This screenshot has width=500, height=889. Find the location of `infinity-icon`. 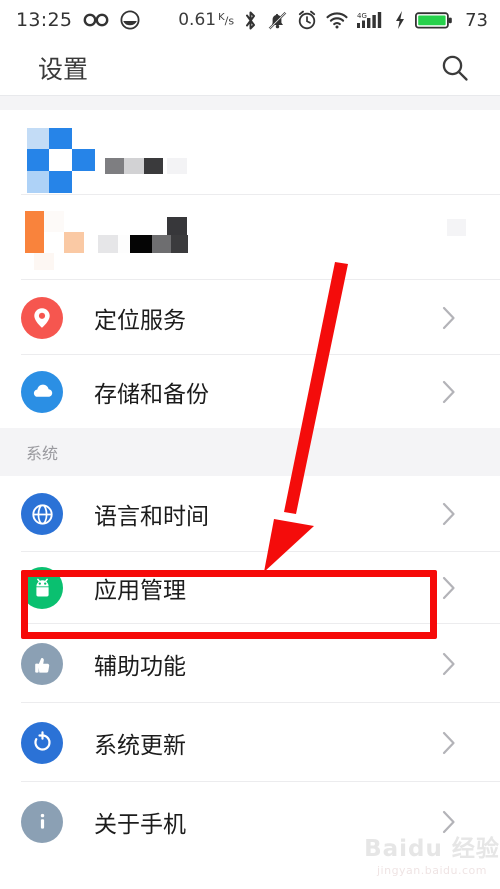

infinity-icon is located at coordinates (96, 20).